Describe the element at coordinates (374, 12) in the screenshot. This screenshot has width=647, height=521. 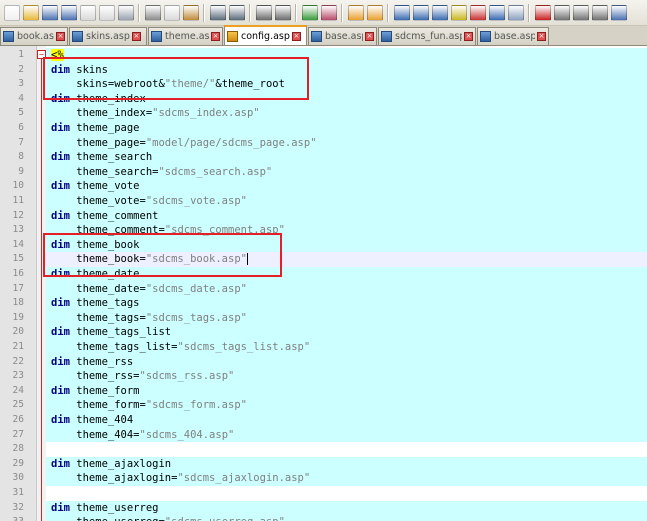
I see `sync-horizontal-button` at that location.